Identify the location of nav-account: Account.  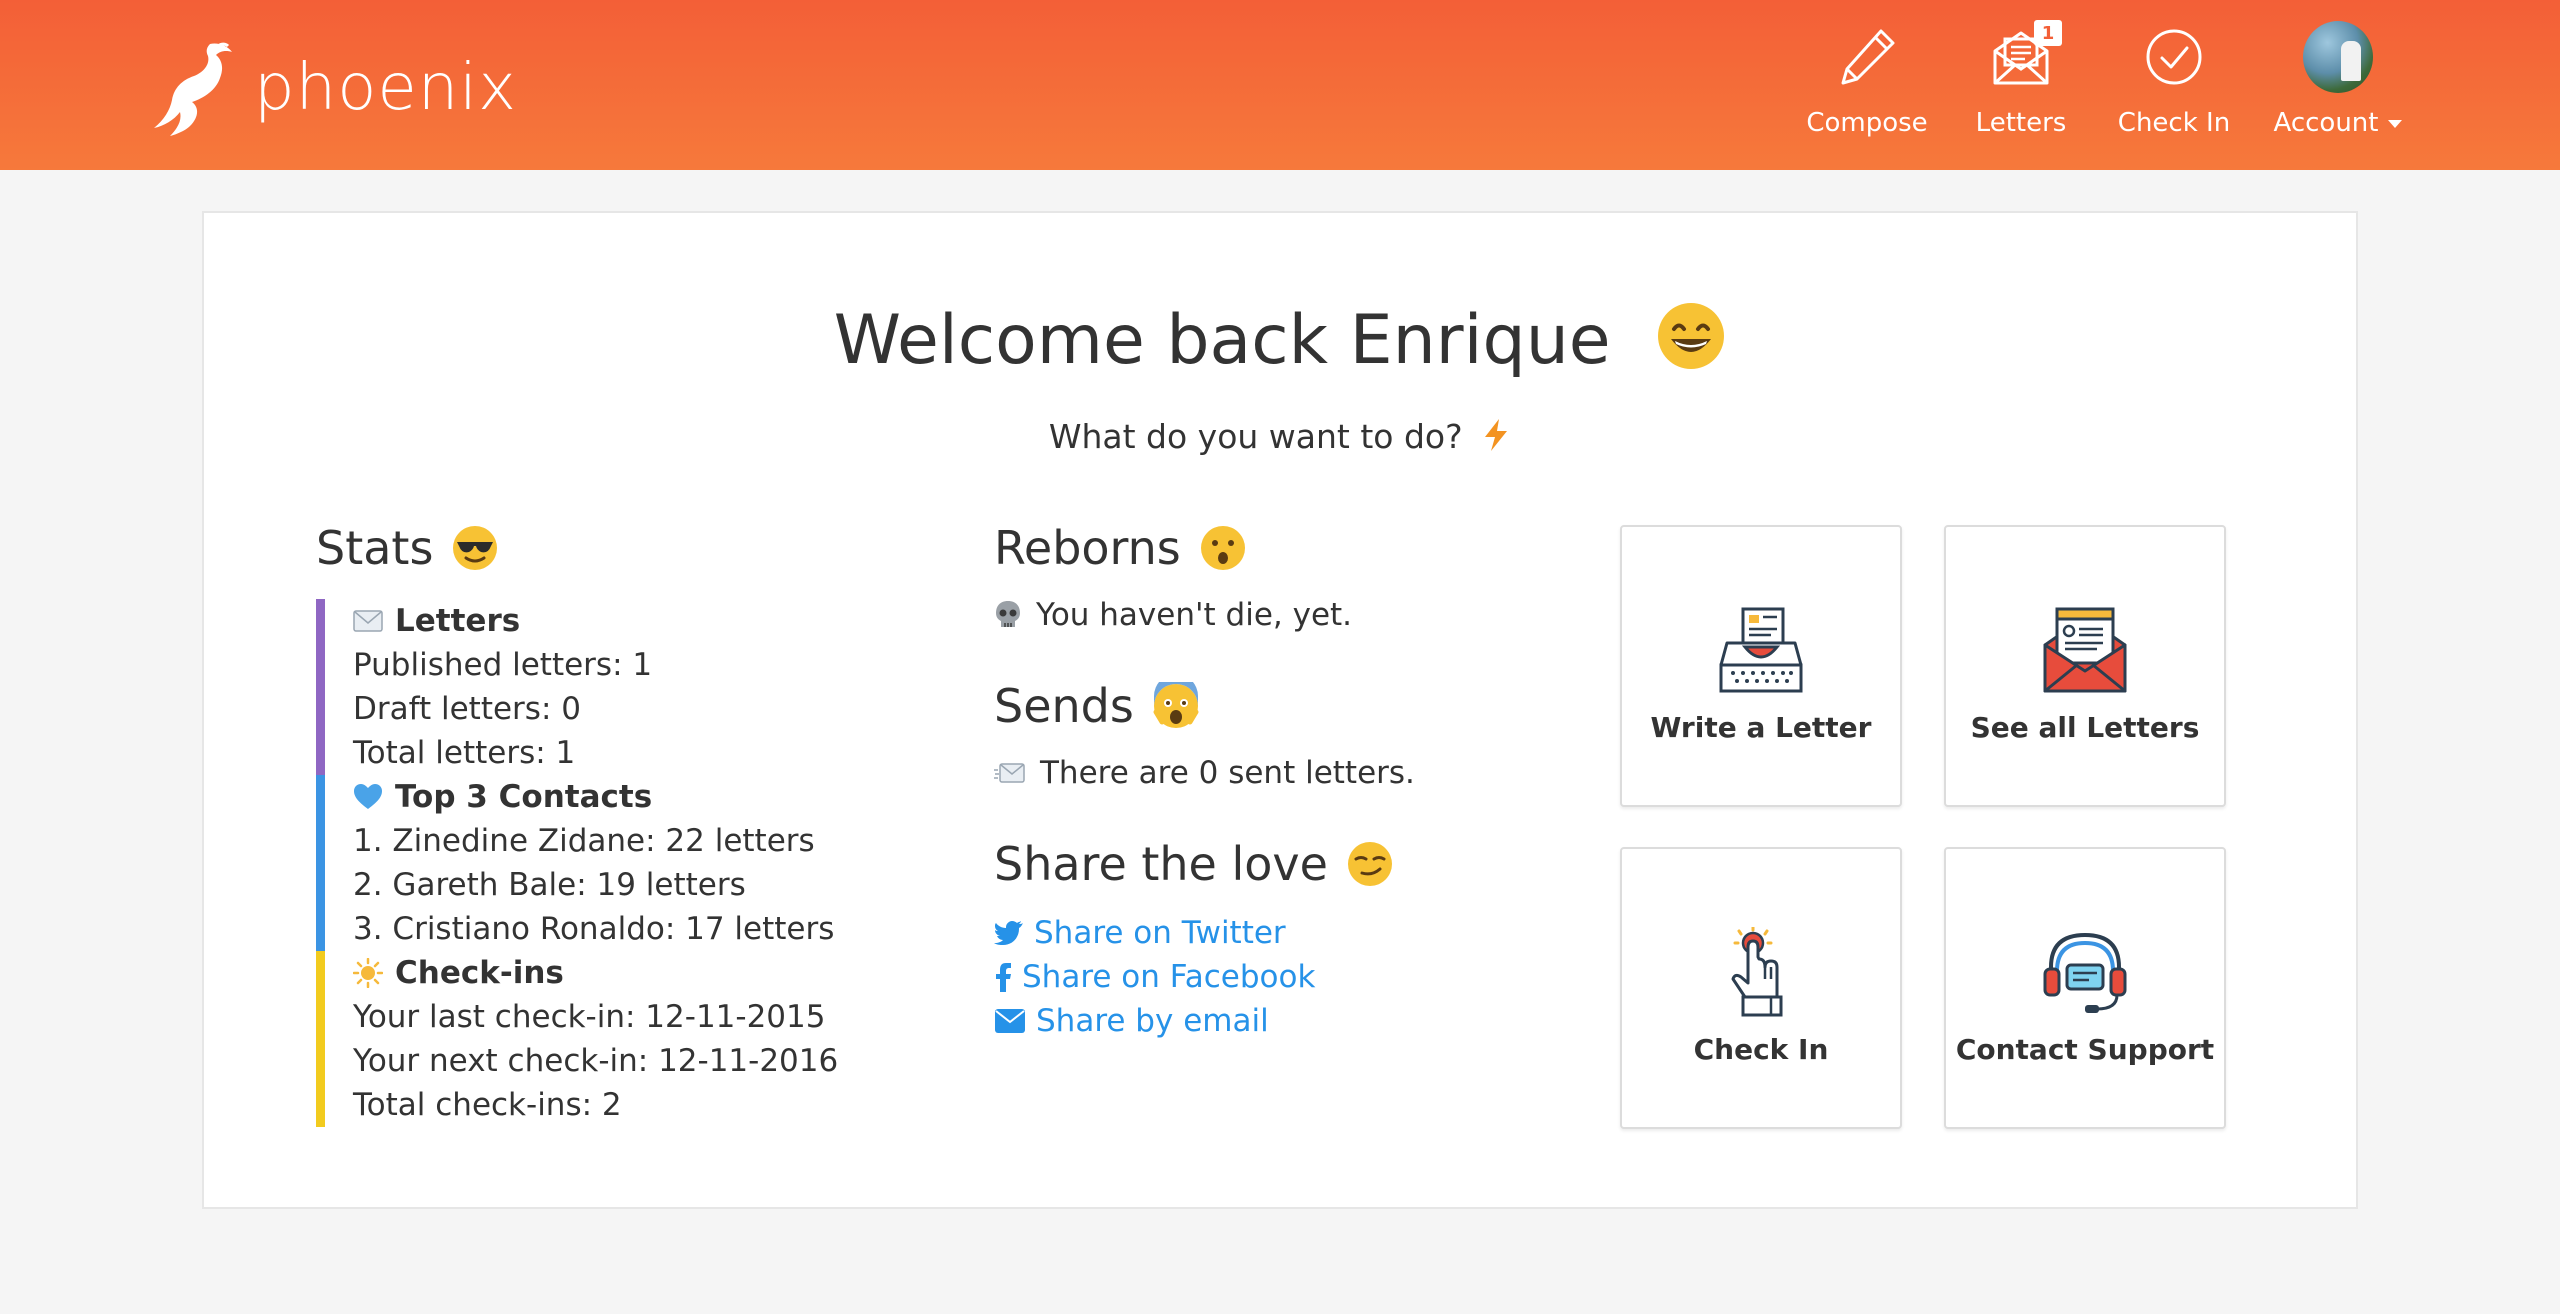
(2338, 85).